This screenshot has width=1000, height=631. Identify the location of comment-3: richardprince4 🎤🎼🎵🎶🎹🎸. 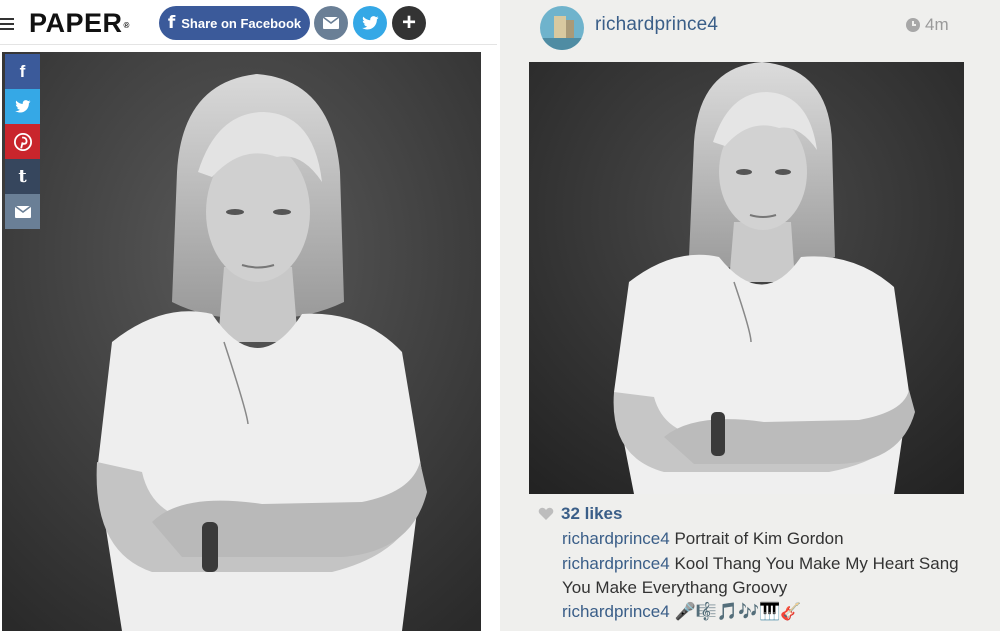
(772, 612).